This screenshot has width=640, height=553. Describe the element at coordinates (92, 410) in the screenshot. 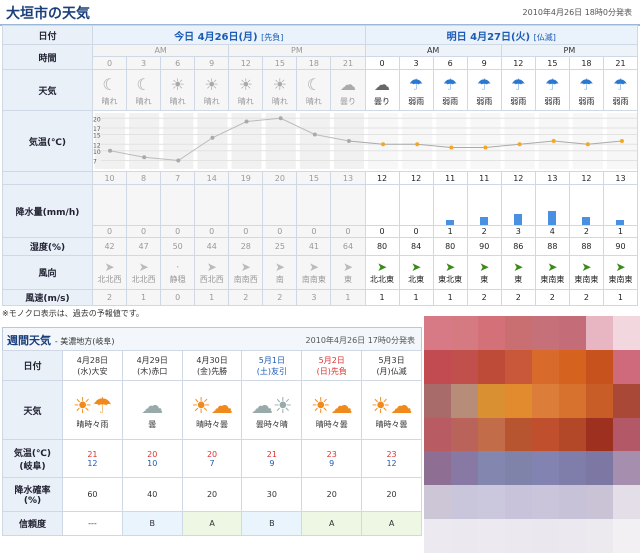

I see `weekly-weather-cell: ☀☂ 晴時々雨` at that location.